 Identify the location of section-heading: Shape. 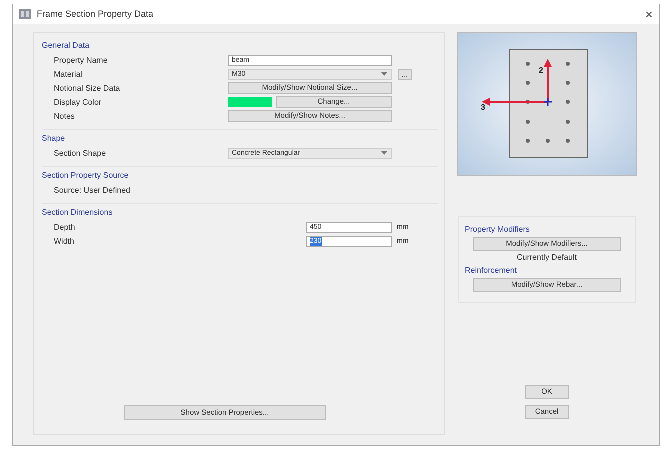
(54, 138).